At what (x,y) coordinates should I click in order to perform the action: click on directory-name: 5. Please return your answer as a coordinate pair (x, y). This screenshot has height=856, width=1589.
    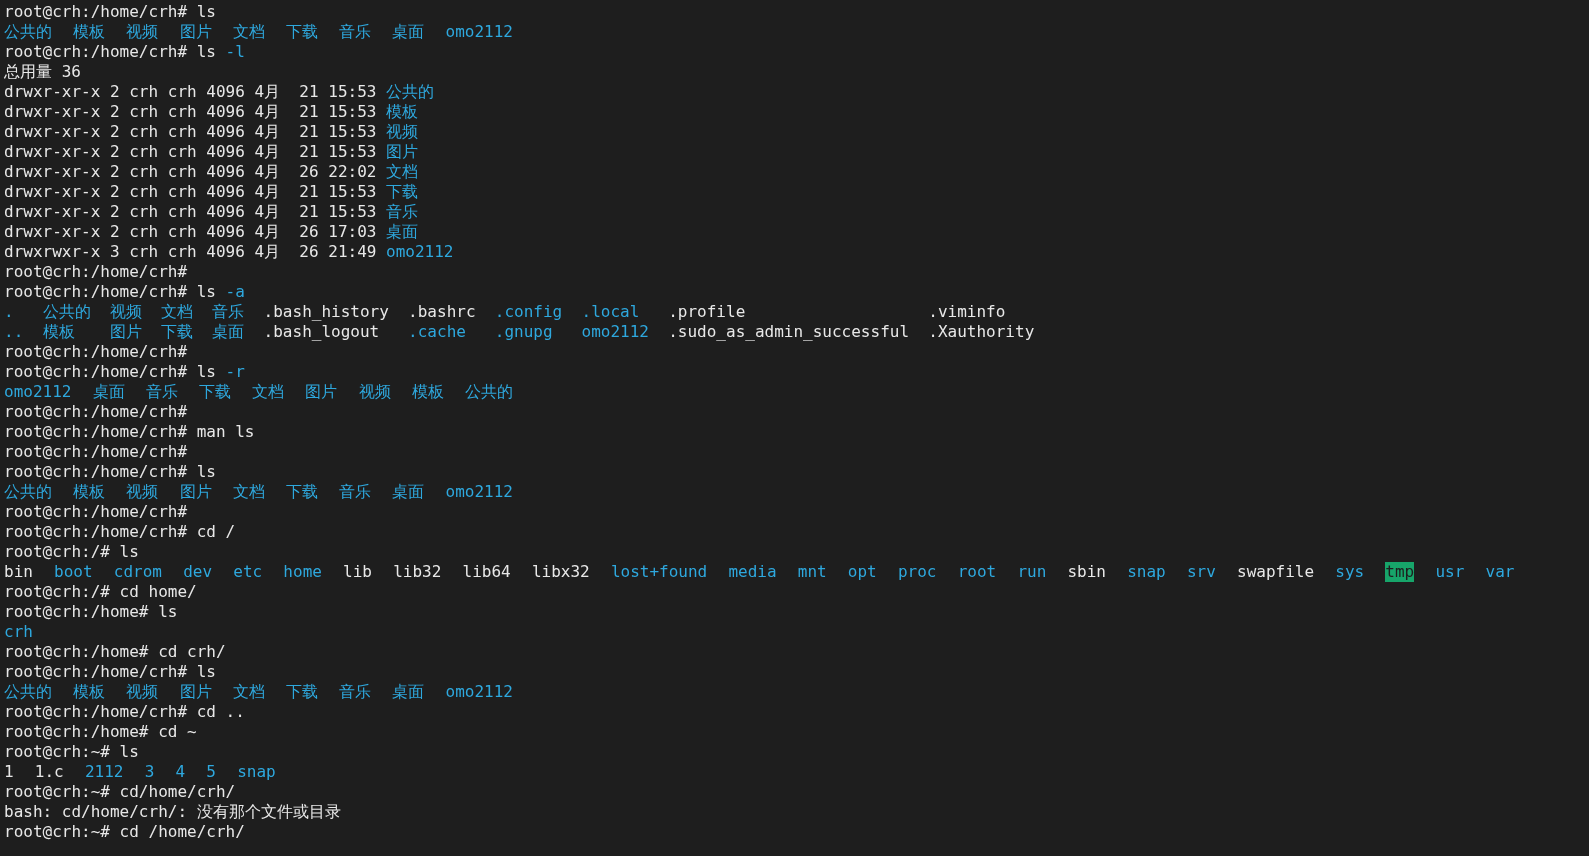
    Looking at the image, I should click on (211, 772).